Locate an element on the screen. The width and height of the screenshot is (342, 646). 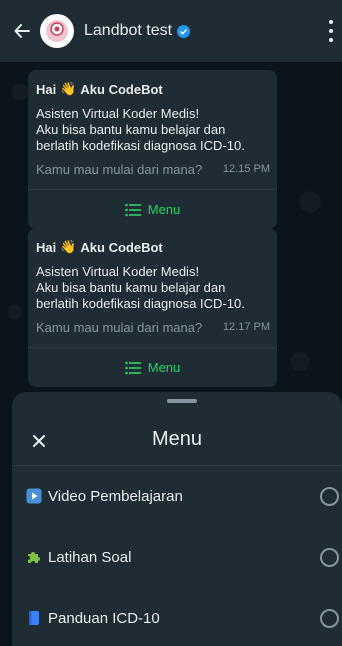
option-label: Video Pembelajaran is located at coordinates (115, 496).